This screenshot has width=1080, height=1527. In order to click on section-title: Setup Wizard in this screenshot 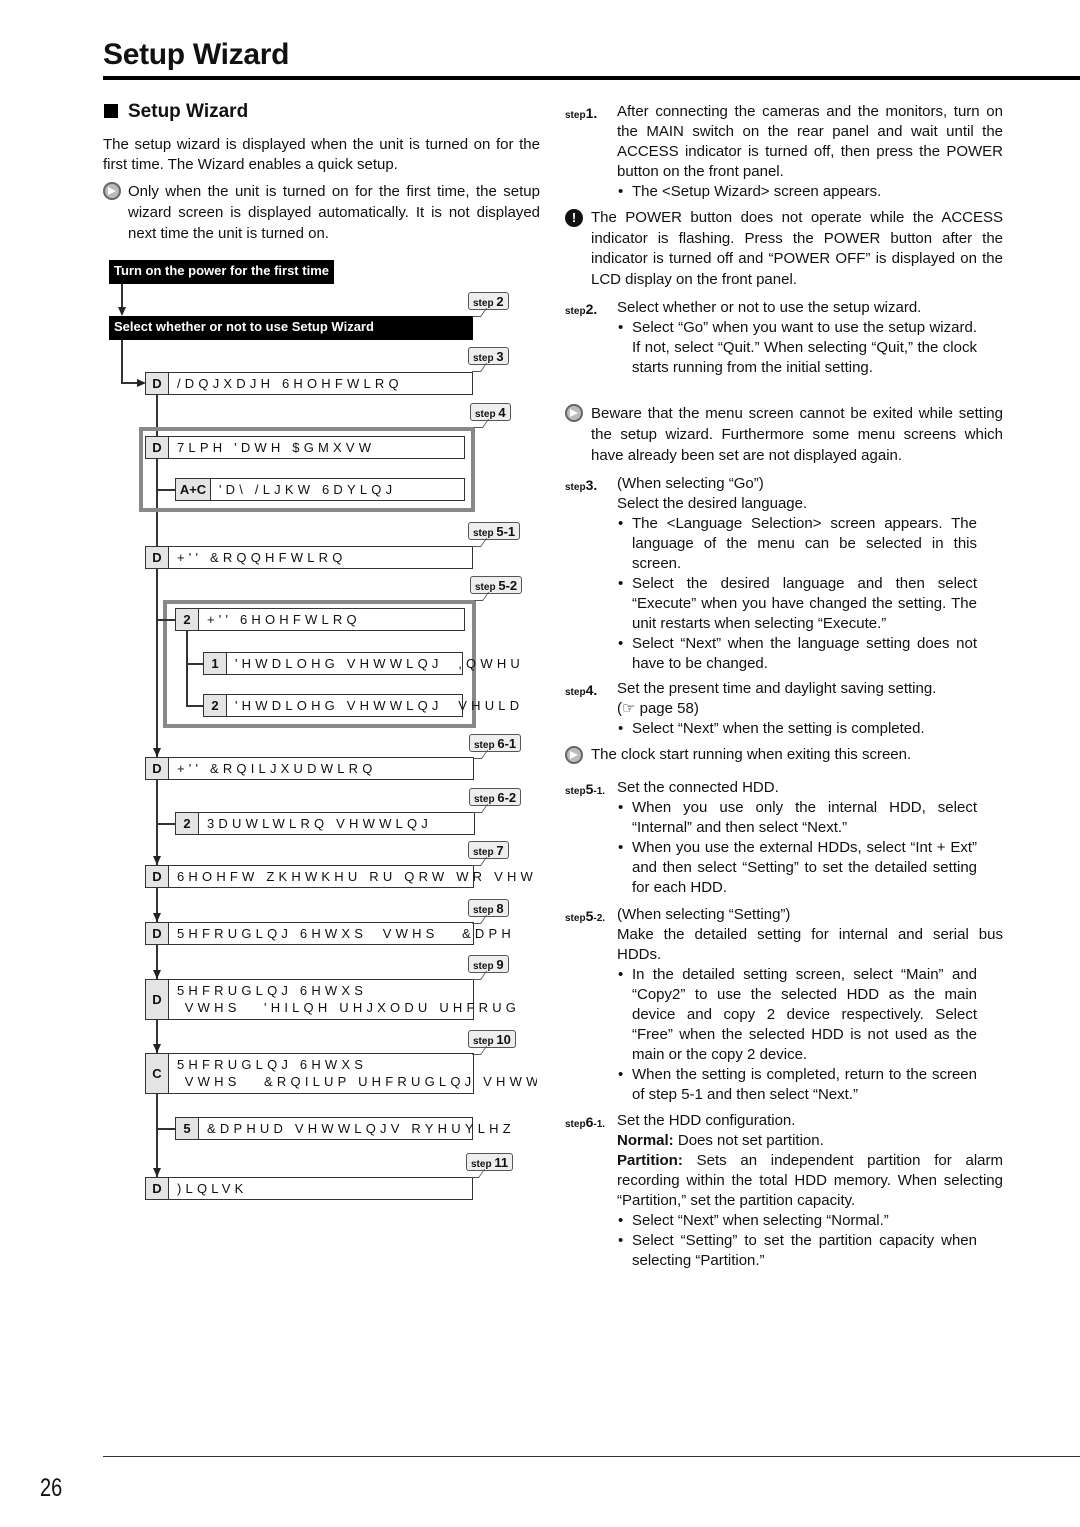, I will do `click(188, 111)`.